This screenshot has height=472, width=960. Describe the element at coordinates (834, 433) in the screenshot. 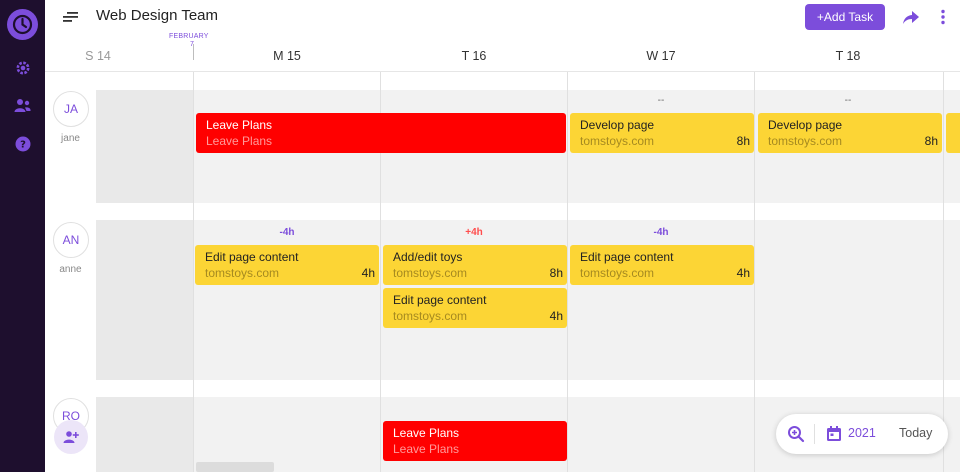

I see `calendar-icon` at that location.